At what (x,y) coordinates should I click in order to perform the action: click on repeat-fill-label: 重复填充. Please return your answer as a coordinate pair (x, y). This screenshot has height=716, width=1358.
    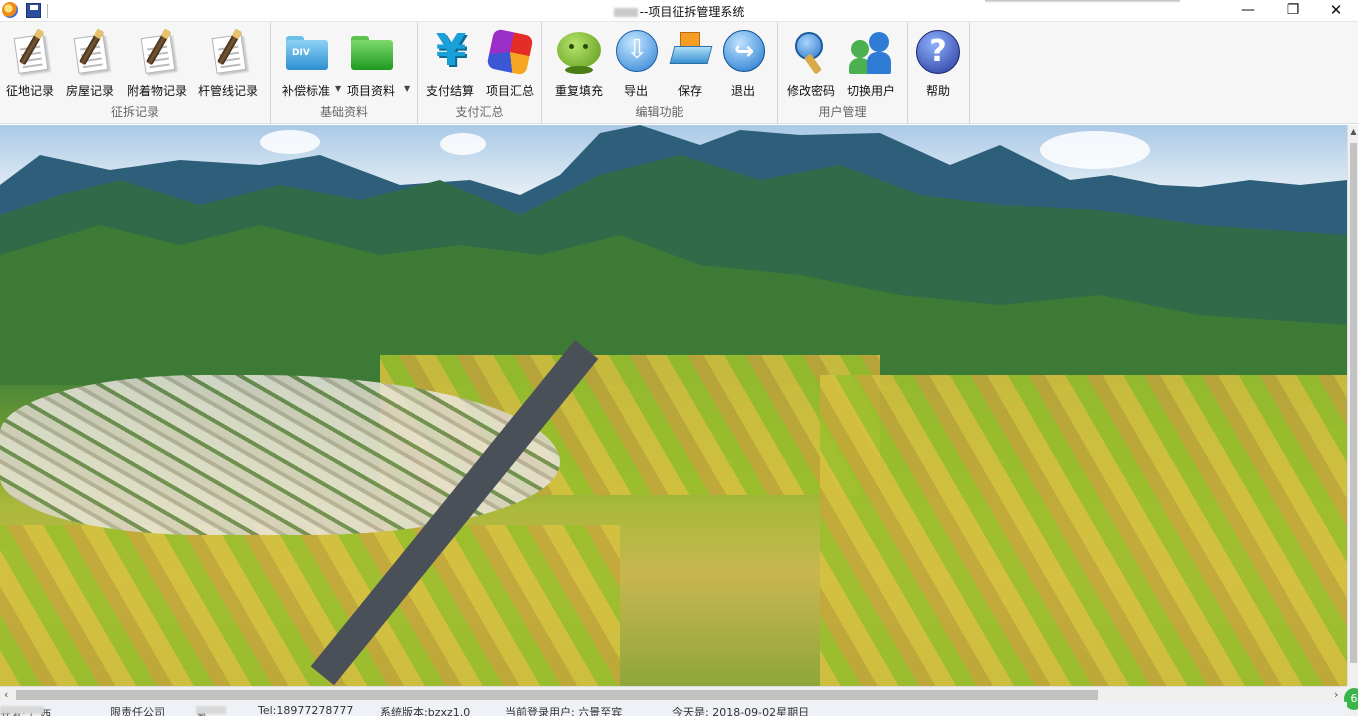
    Looking at the image, I should click on (578, 91).